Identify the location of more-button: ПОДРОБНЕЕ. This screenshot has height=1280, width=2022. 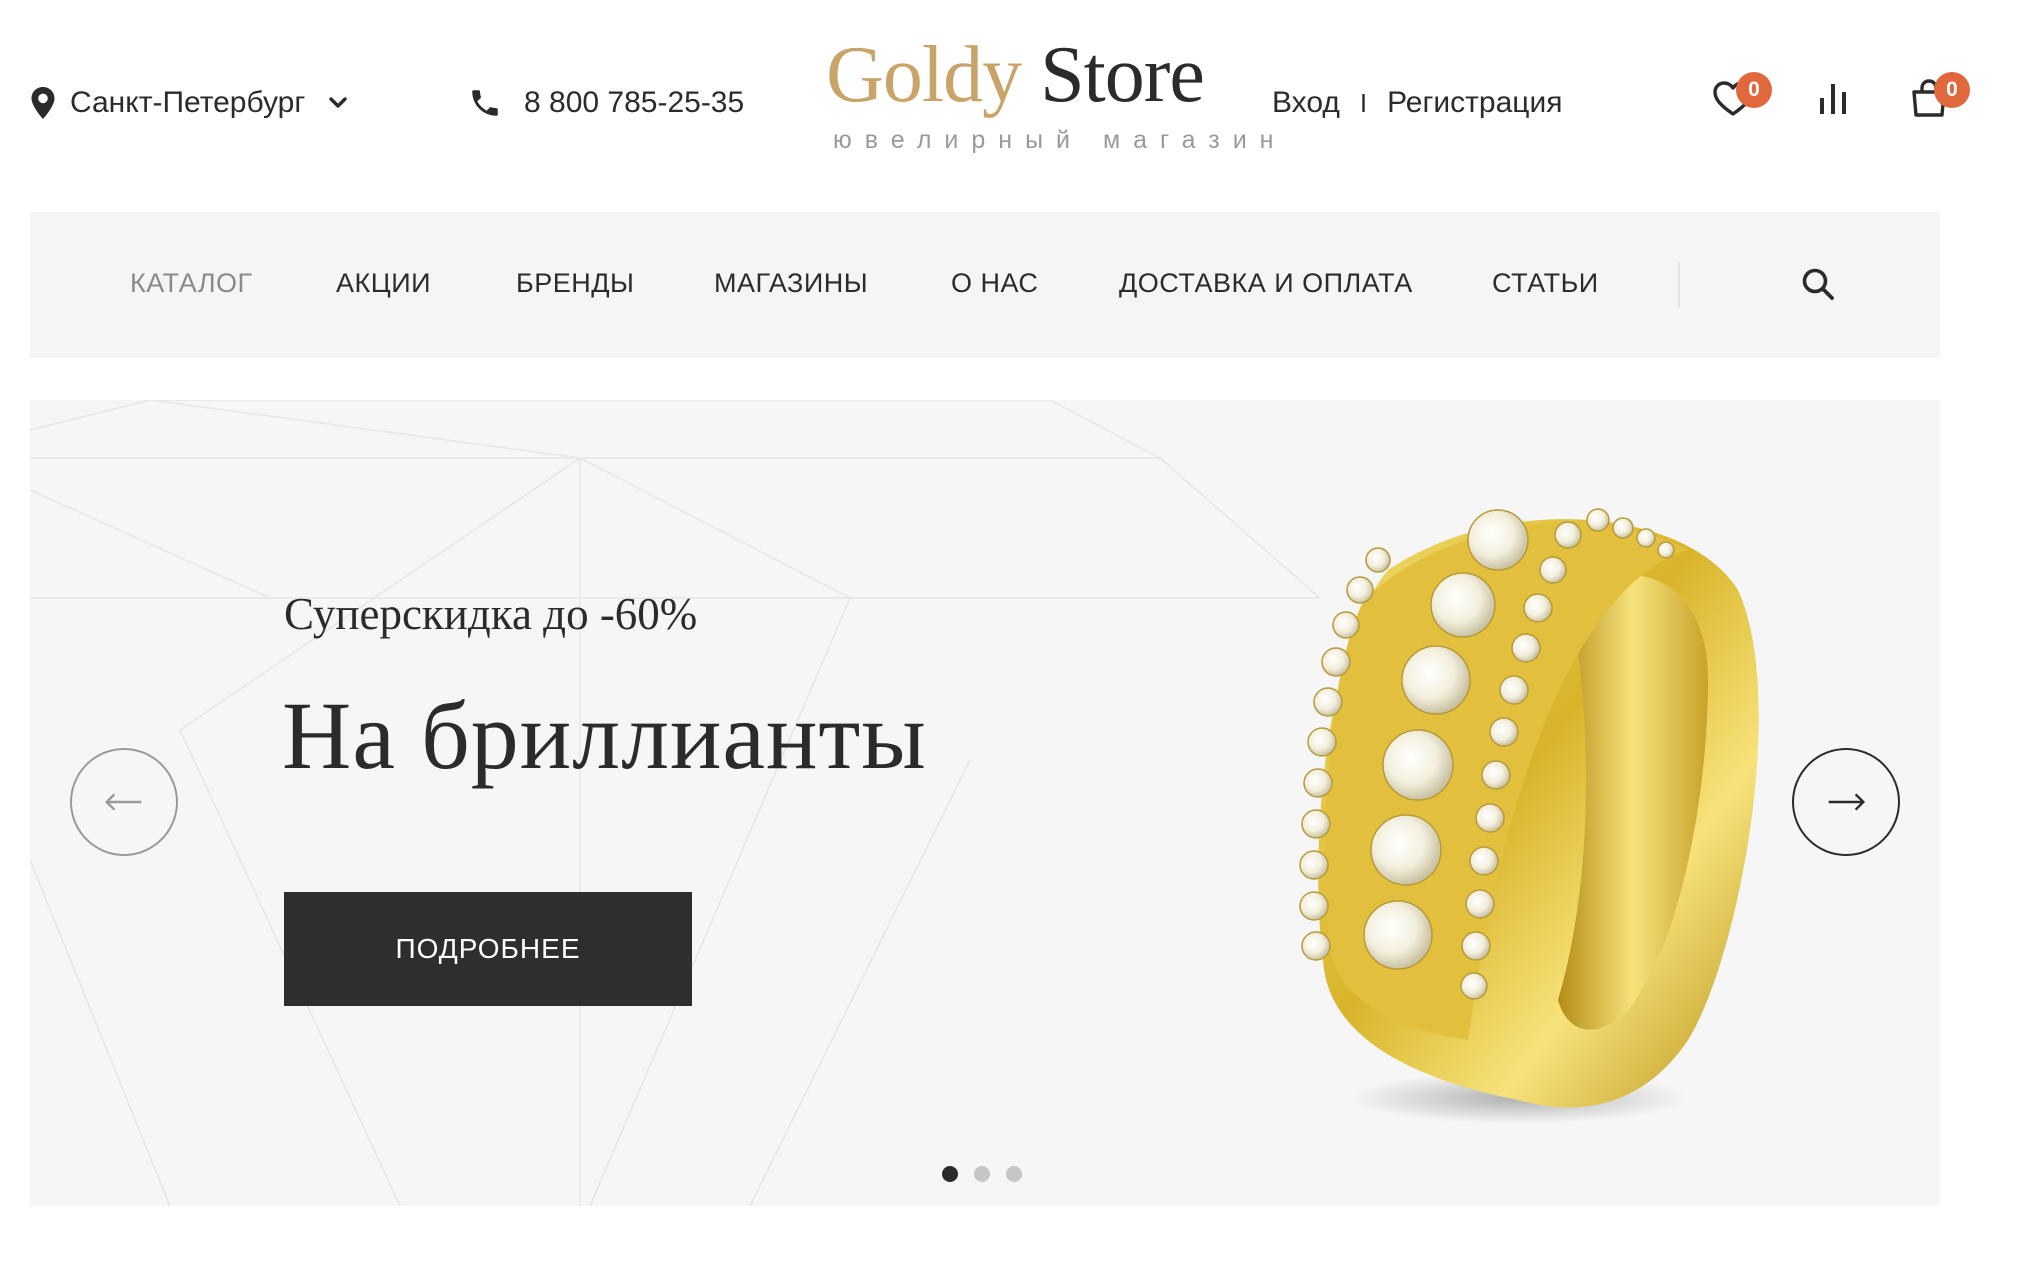
(488, 949).